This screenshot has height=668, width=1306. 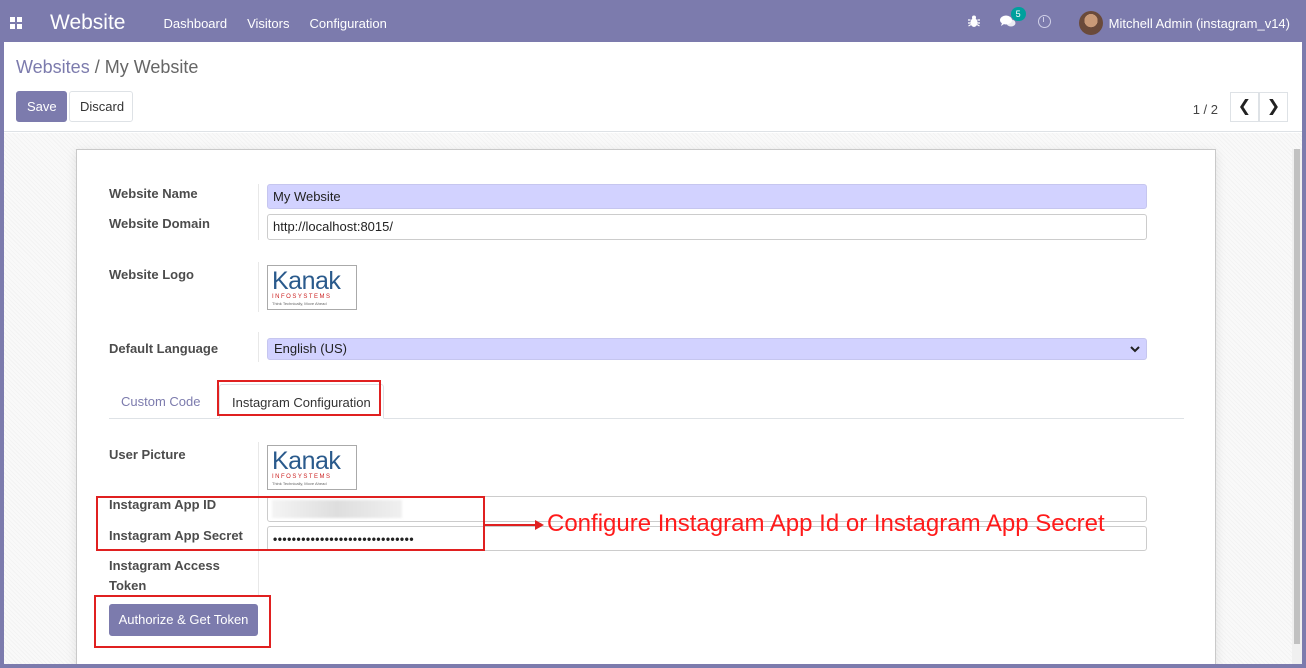 What do you see at coordinates (53, 67) in the screenshot?
I see `breadcrumb-websites: Websites` at bounding box center [53, 67].